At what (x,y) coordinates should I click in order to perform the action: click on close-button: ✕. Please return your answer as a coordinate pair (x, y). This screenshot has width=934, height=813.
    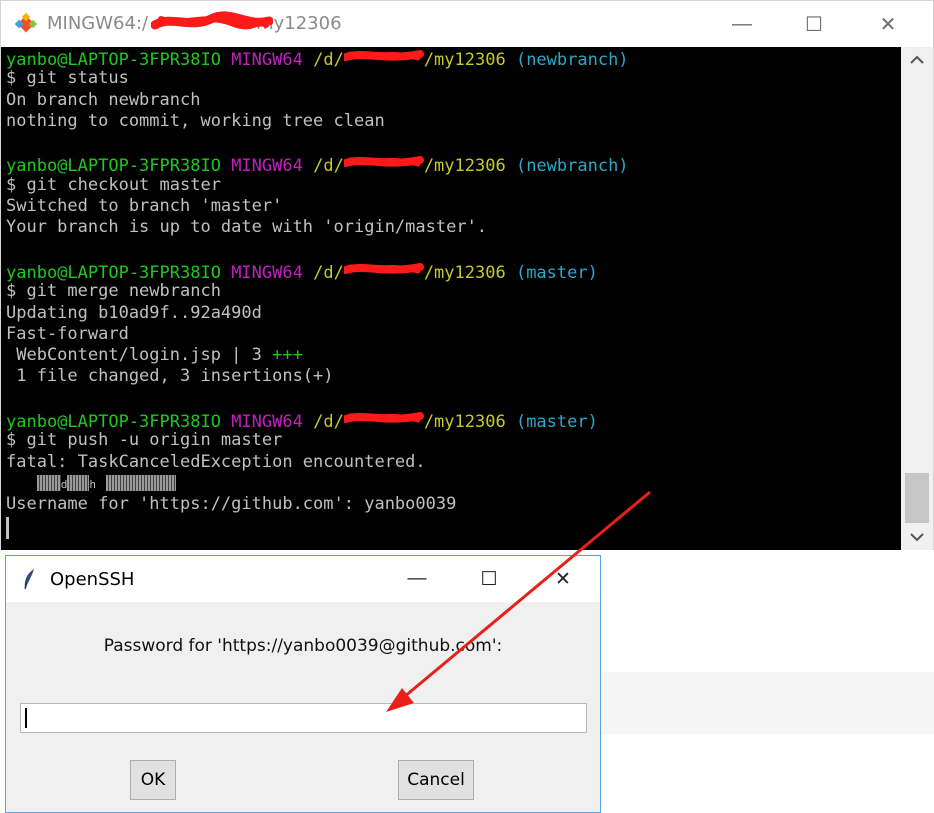
    Looking at the image, I should click on (888, 24).